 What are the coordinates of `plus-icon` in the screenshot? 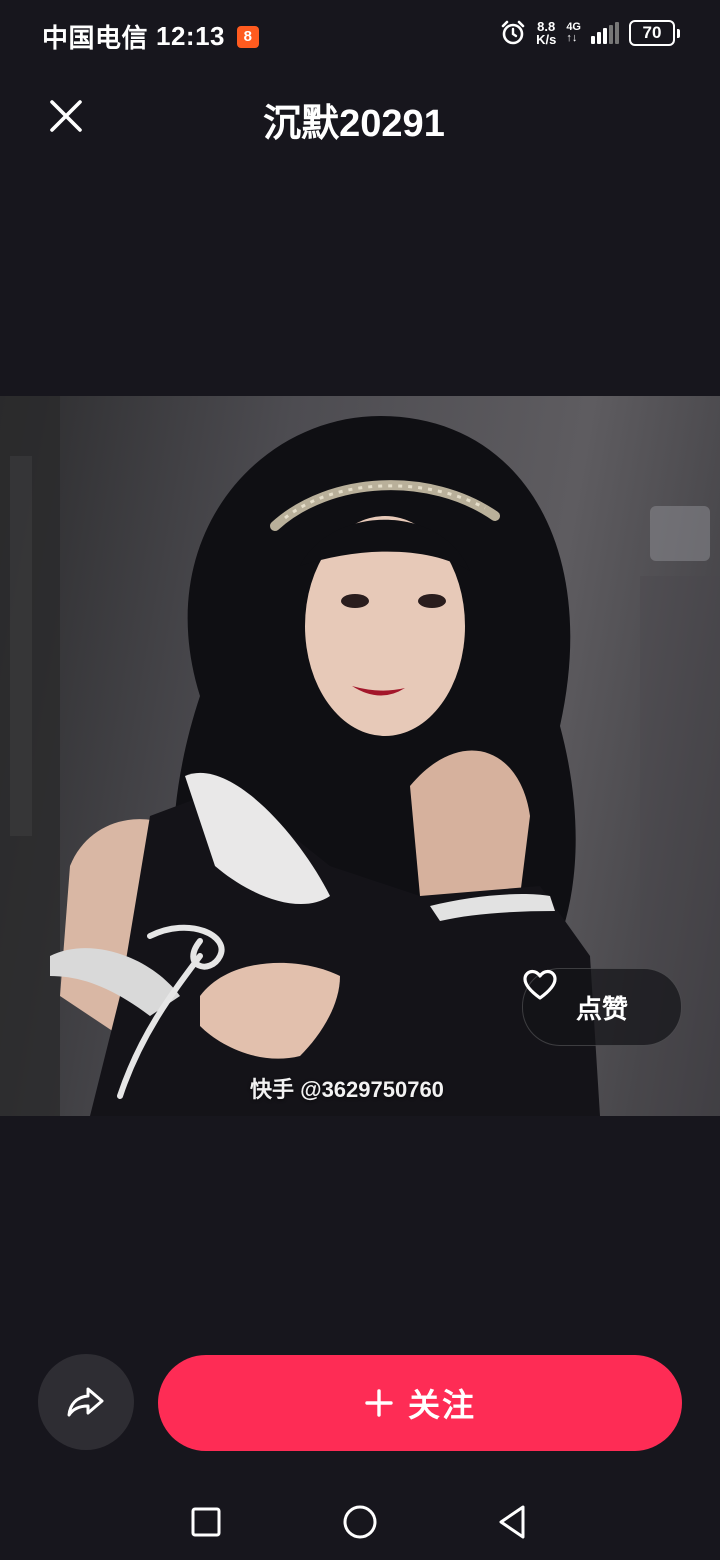 It's located at (379, 1403).